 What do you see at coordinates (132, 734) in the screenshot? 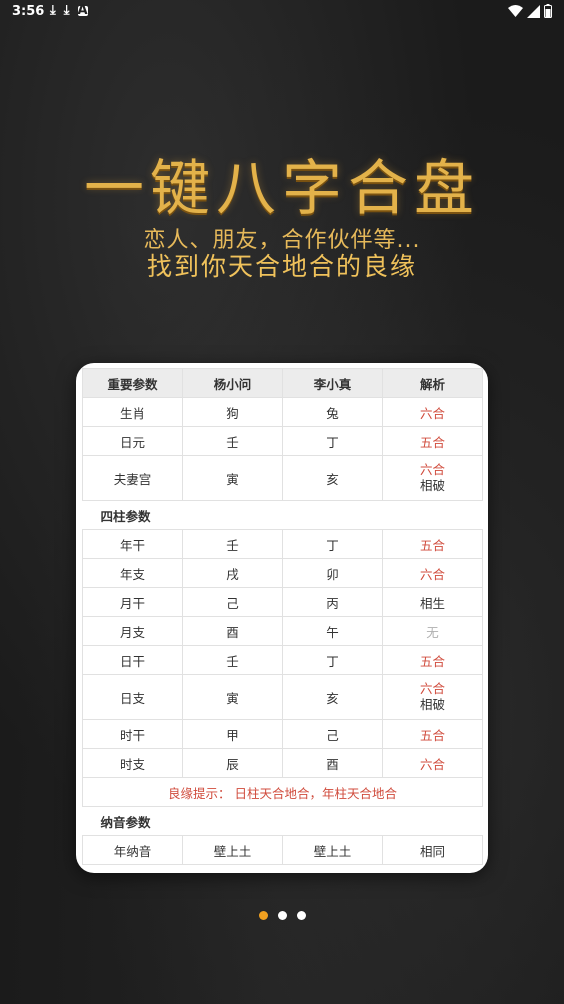
I see `cell-param: 时干` at bounding box center [132, 734].